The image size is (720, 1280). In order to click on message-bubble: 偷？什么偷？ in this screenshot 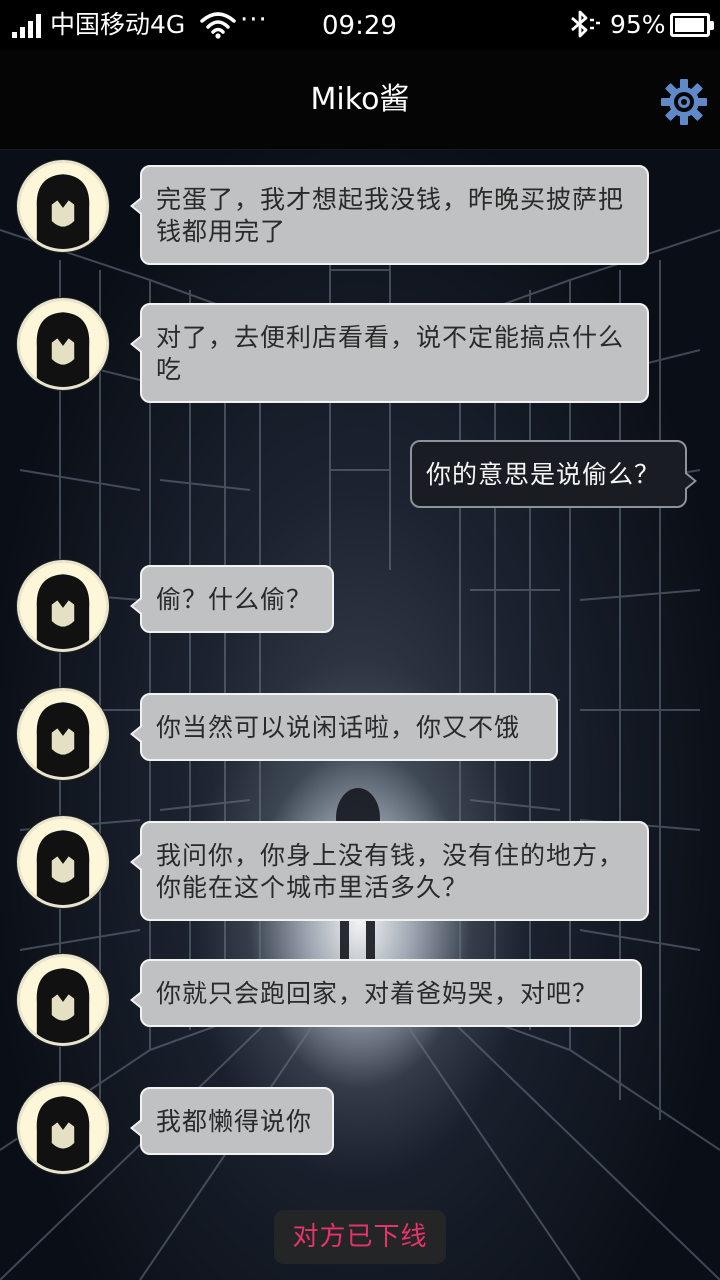, I will do `click(232, 599)`.